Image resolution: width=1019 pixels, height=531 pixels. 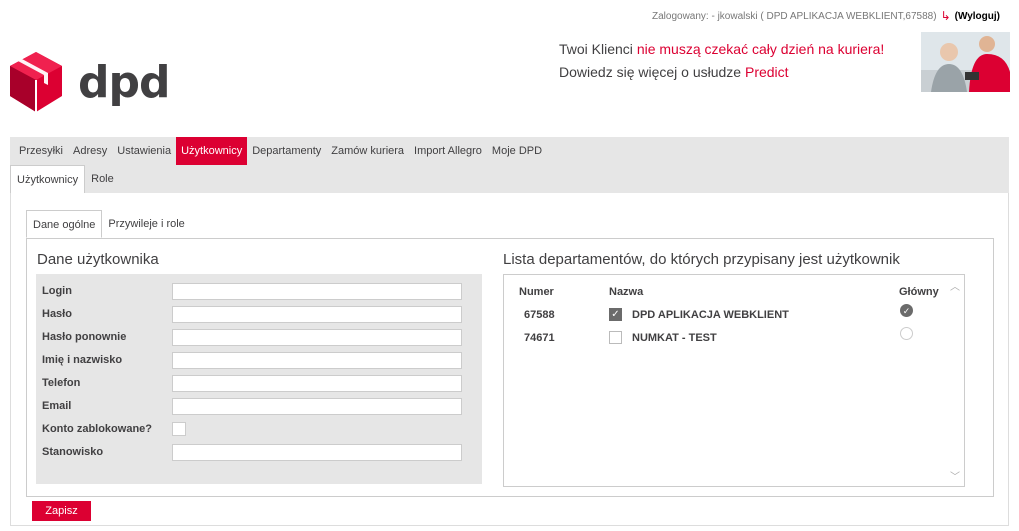 What do you see at coordinates (509, 179) in the screenshot?
I see `sub-nav: Użytkownicy Role` at bounding box center [509, 179].